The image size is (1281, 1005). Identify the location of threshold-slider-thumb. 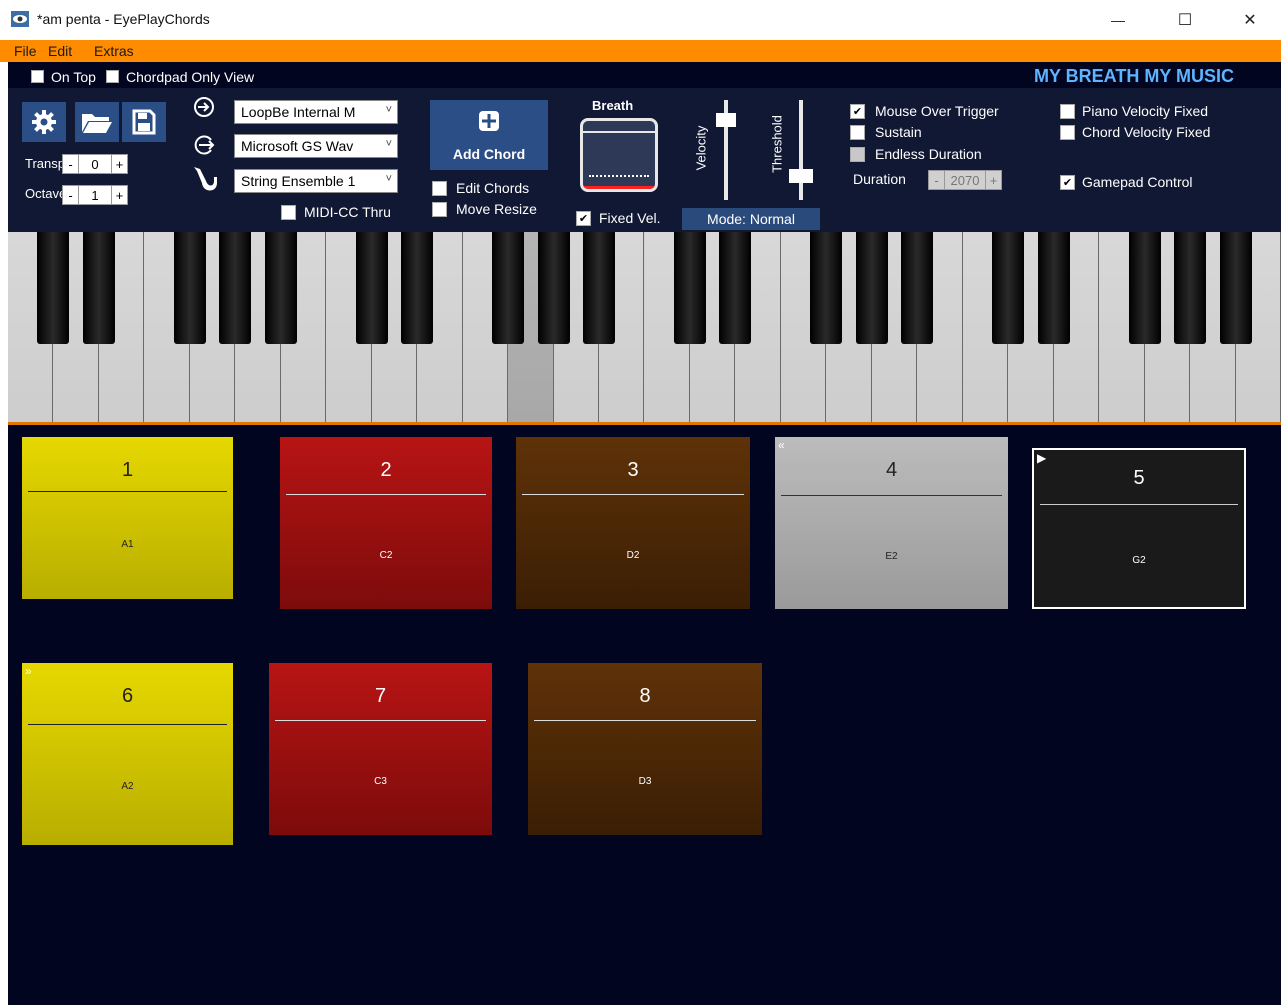
(801, 176).